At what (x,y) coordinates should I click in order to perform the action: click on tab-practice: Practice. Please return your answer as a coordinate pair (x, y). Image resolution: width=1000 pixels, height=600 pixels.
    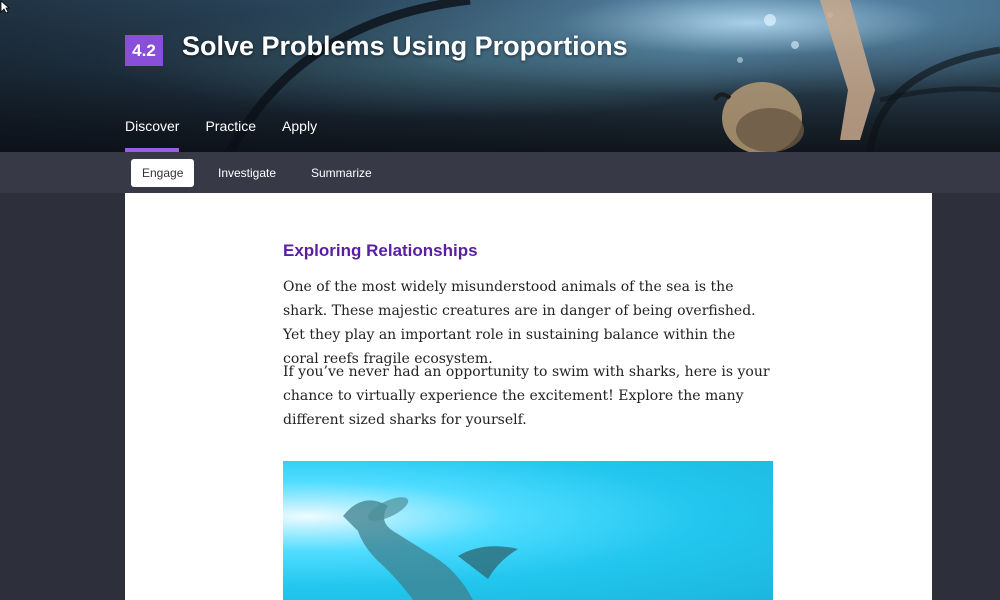
    Looking at the image, I should click on (230, 135).